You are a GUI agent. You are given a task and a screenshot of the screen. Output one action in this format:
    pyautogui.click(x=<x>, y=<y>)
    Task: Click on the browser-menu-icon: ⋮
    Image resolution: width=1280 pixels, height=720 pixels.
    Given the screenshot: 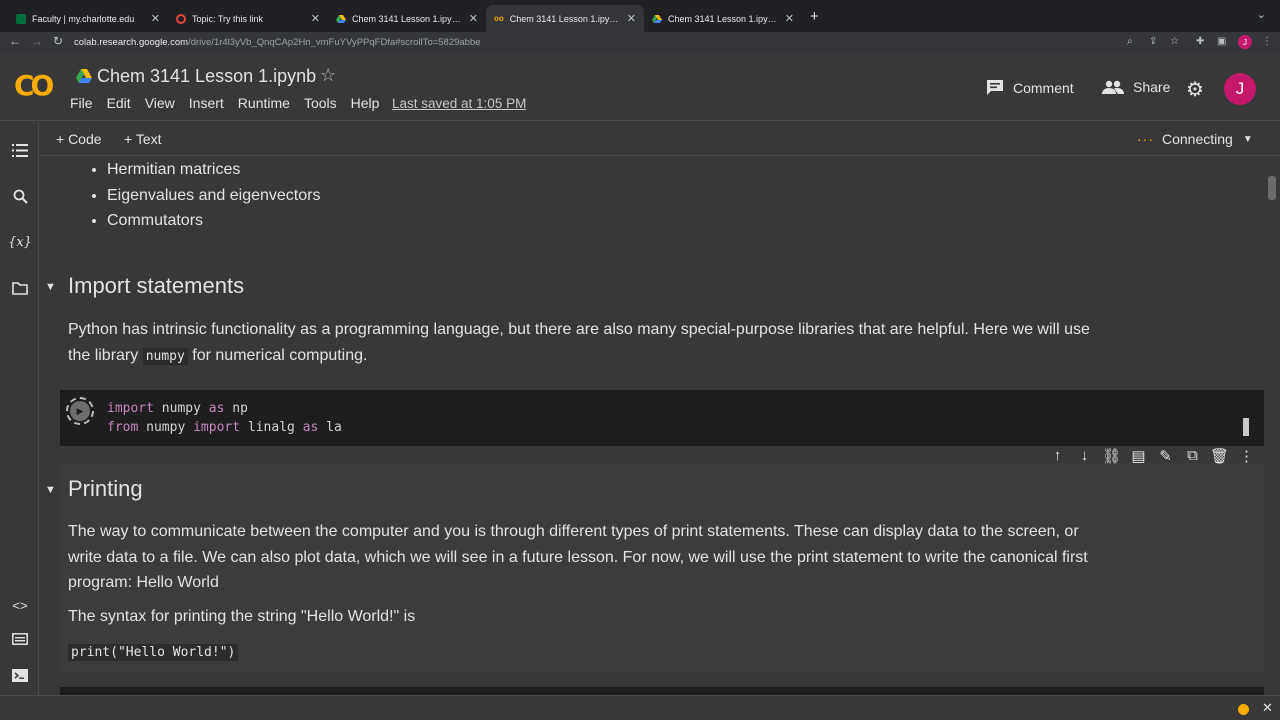 What is the action you would take?
    pyautogui.click(x=1267, y=41)
    